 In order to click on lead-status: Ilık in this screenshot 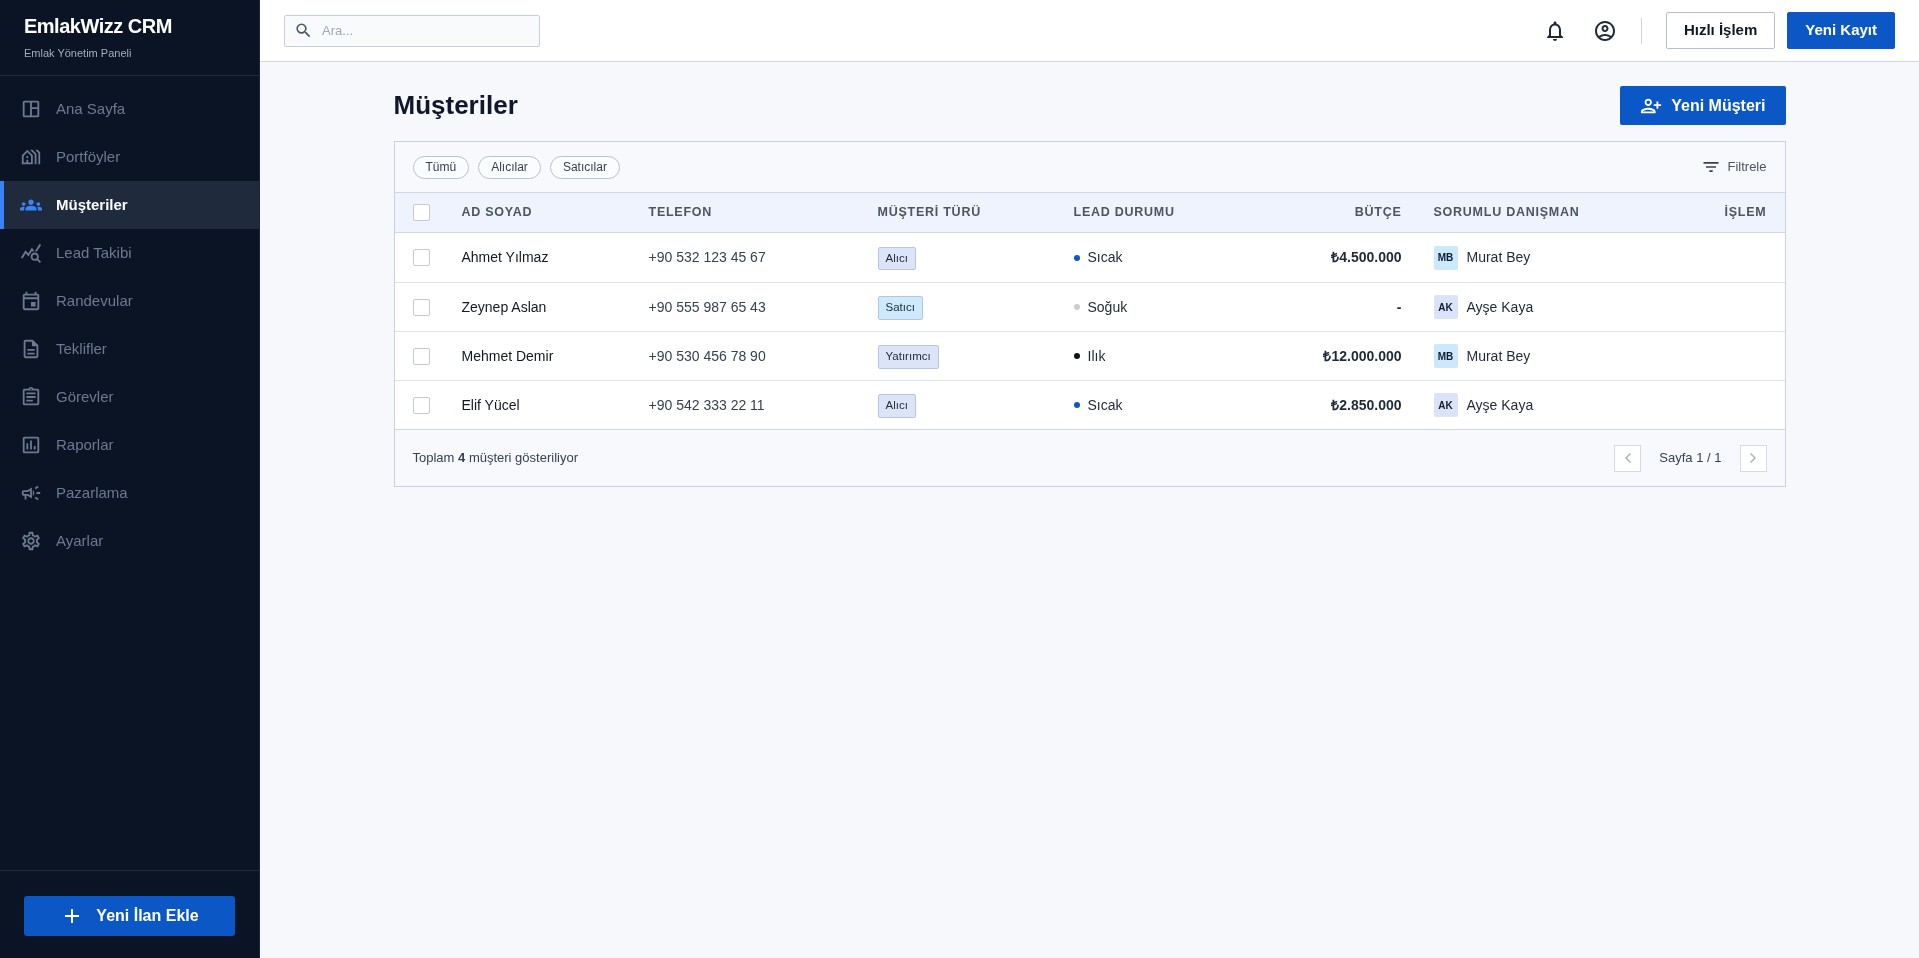, I will do `click(1096, 356)`.